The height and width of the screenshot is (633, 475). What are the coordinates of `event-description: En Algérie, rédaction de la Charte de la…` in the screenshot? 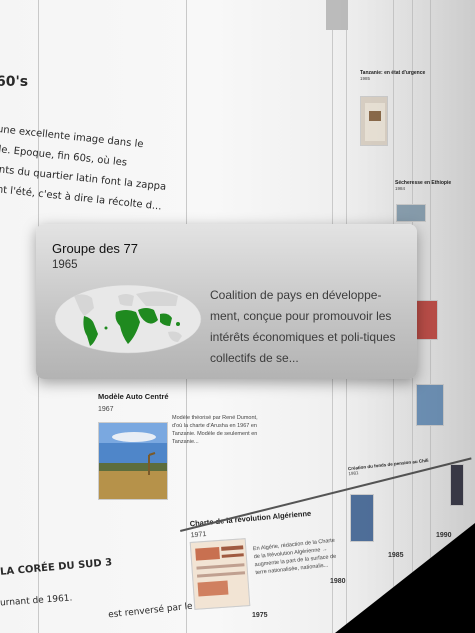 It's located at (304, 556).